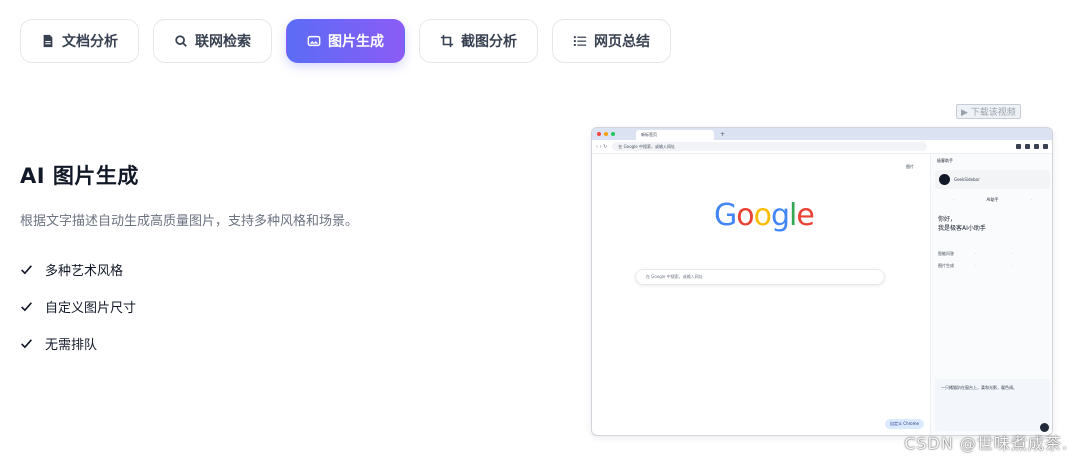 This screenshot has width=1080, height=461. Describe the element at coordinates (910, 166) in the screenshot. I see `images-link: 图片` at that location.